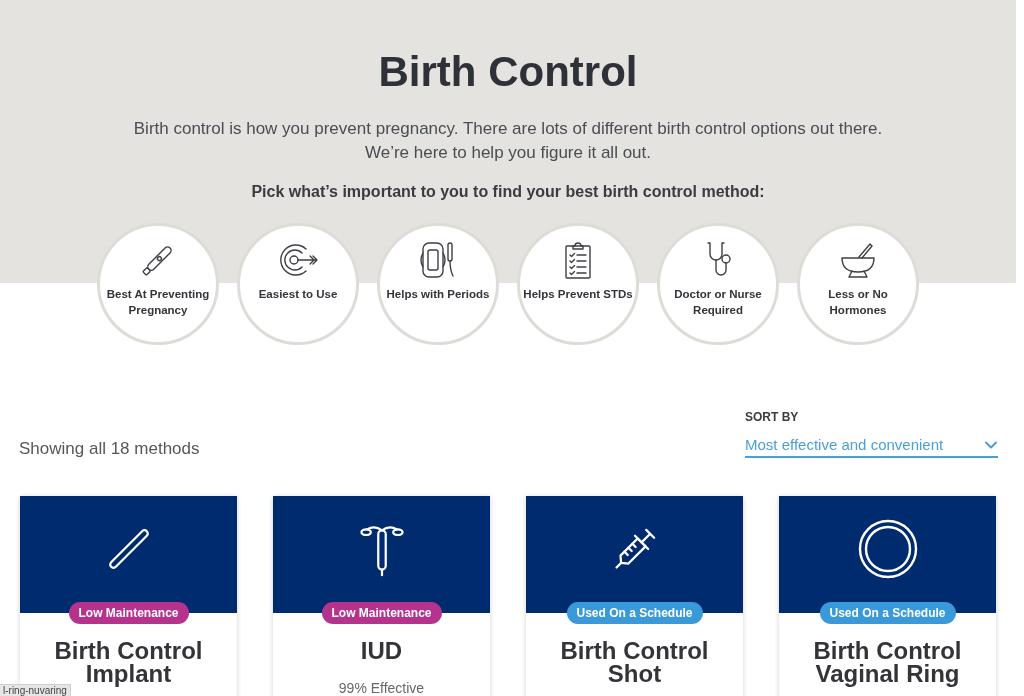 The image size is (1024, 696). I want to click on intro-text: Birth control is how you prevent pregnancy. There are lots of different birth control options out there. We’re here to help you figure it all out., so click(508, 141).